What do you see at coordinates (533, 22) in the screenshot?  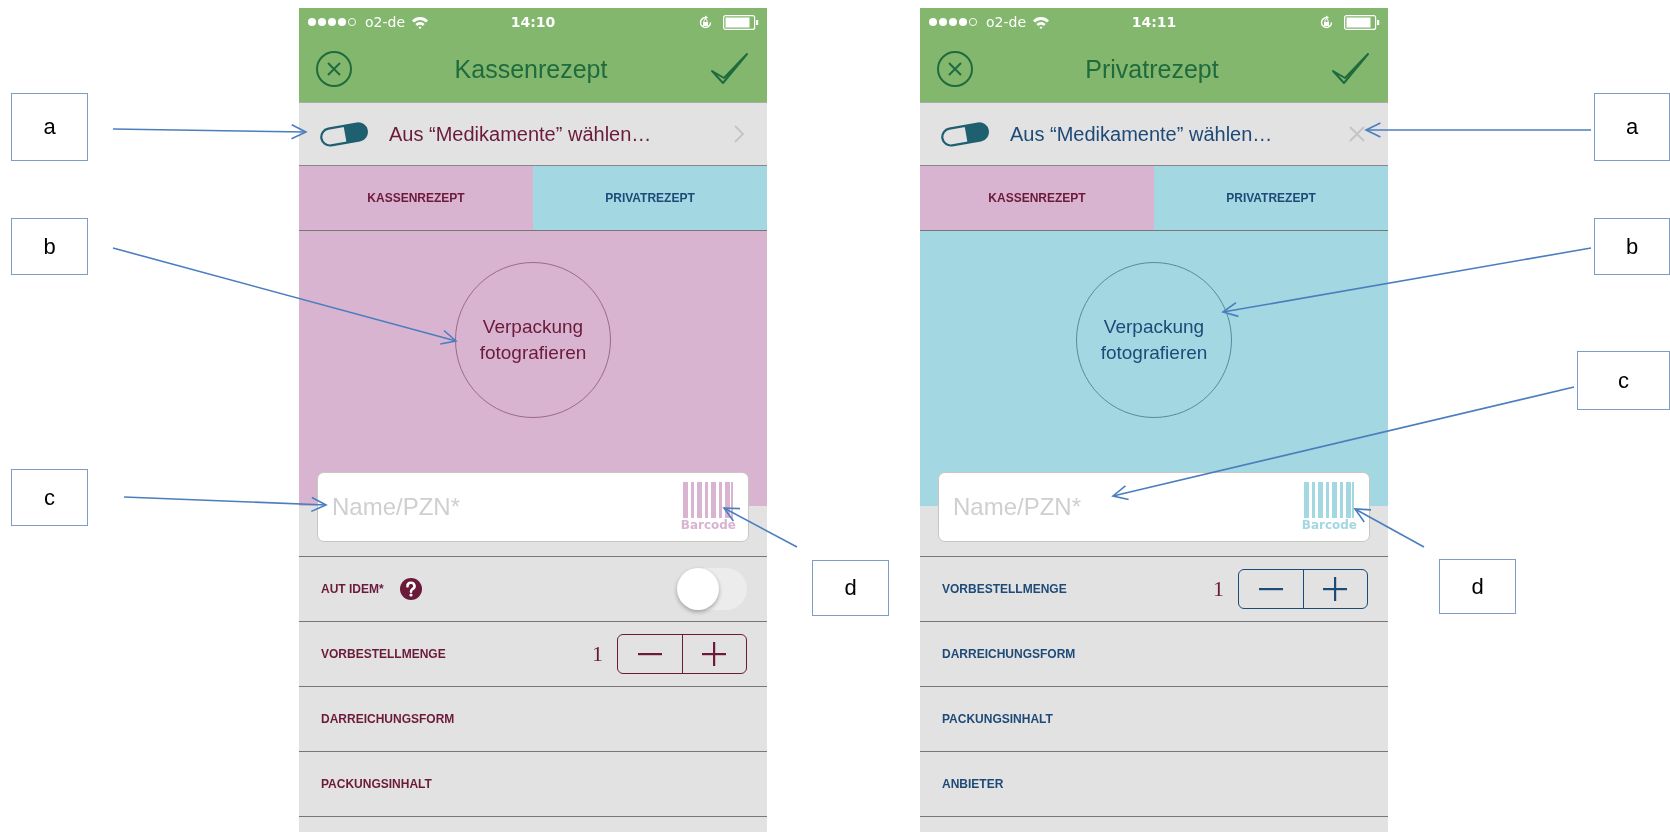 I see `status-time: 14:10` at bounding box center [533, 22].